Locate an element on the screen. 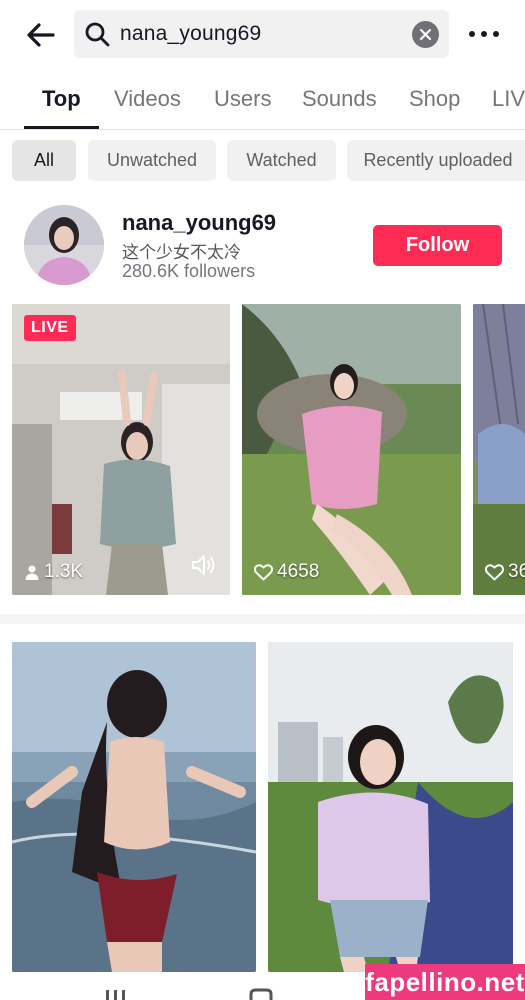 This screenshot has width=525, height=1000. live-video-card: LIVE 1.3K is located at coordinates (121, 449).